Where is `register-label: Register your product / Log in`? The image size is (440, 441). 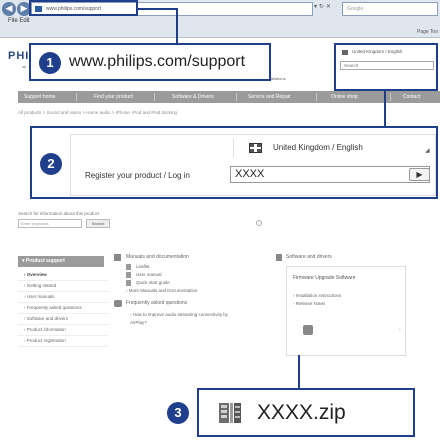 register-label: Register your product / Log in is located at coordinates (137, 175).